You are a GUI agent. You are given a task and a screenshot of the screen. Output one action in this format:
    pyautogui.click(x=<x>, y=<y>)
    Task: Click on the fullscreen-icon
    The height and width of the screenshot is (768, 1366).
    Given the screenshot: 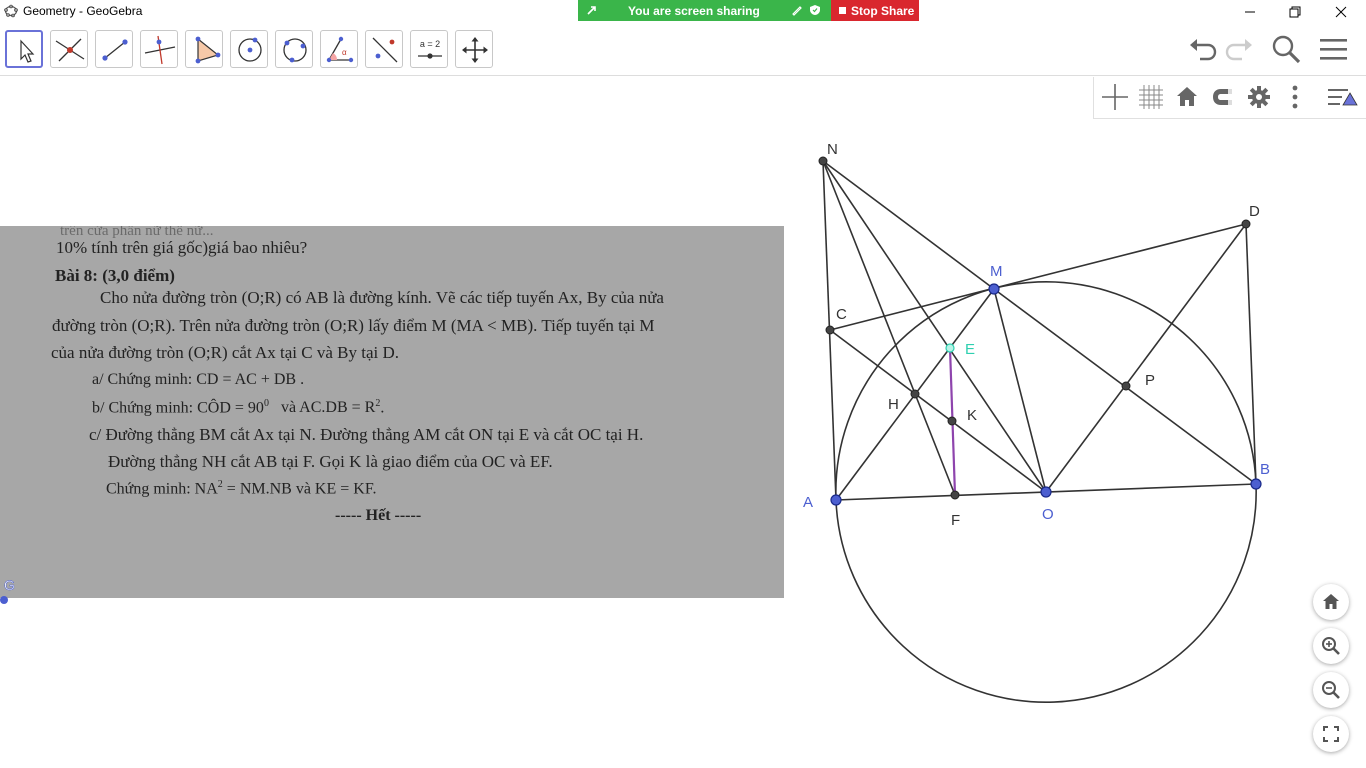 What is the action you would take?
    pyautogui.click(x=1331, y=734)
    